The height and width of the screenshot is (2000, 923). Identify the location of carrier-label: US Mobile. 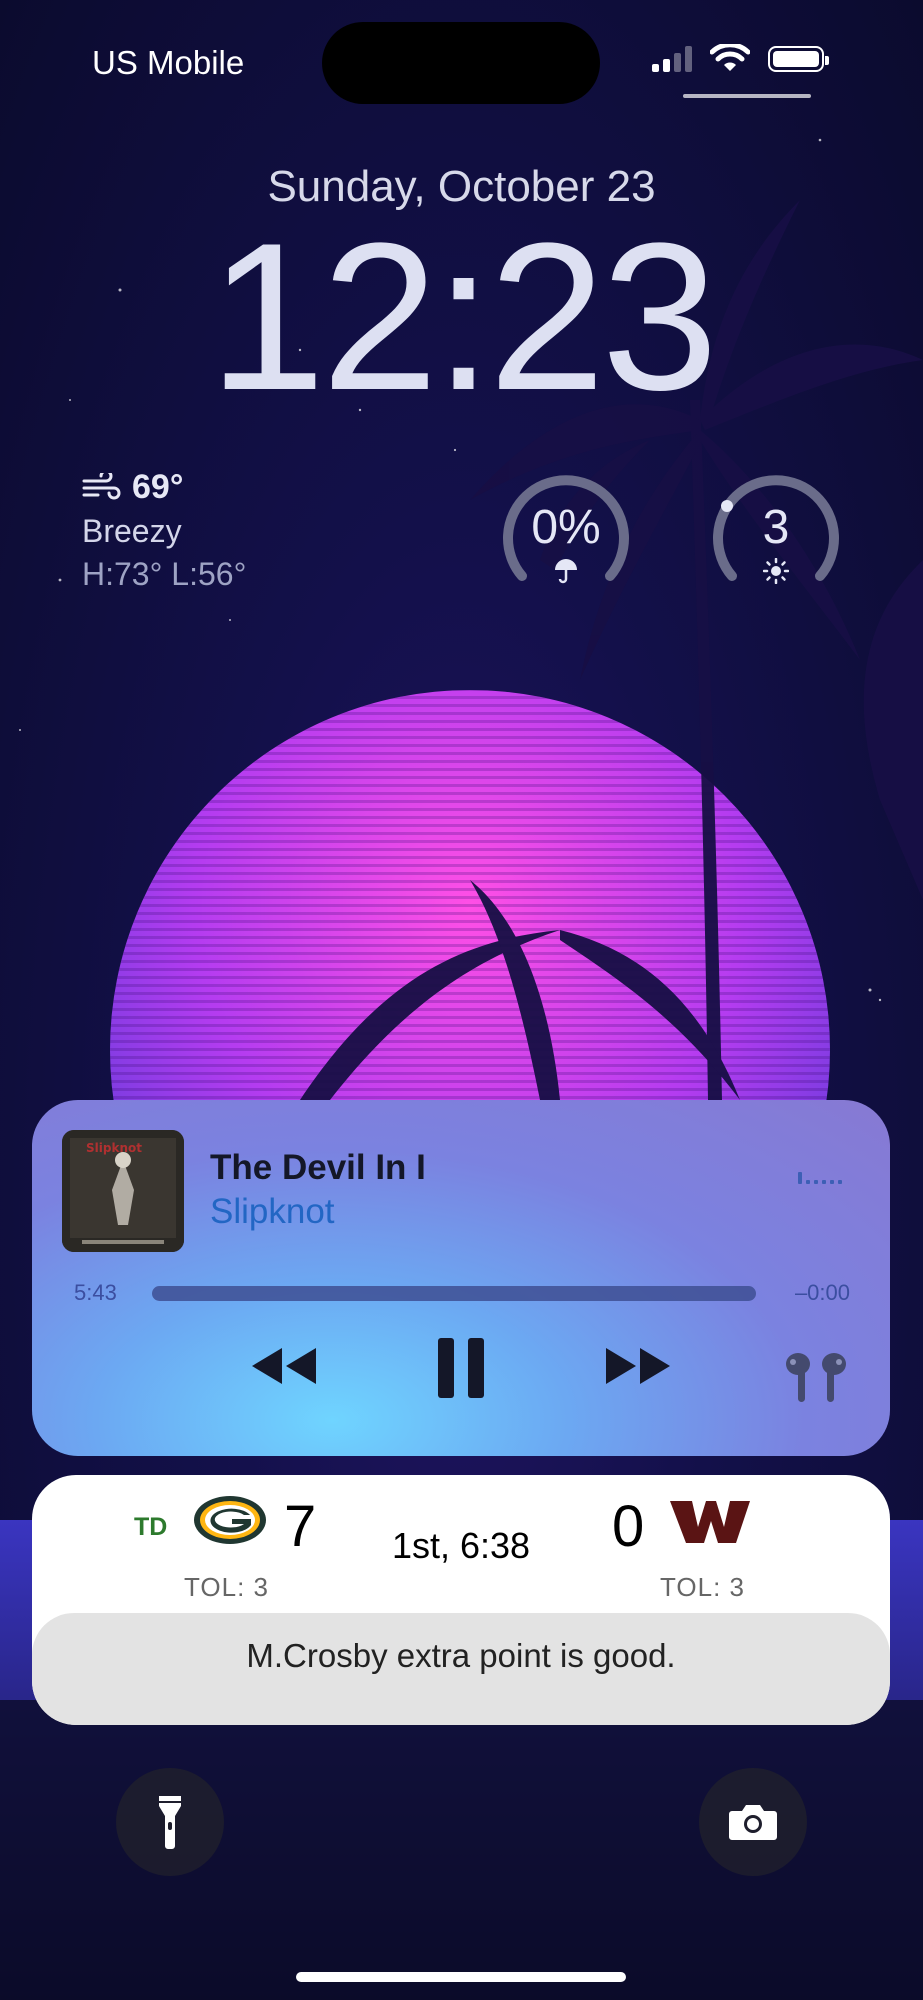
(168, 62).